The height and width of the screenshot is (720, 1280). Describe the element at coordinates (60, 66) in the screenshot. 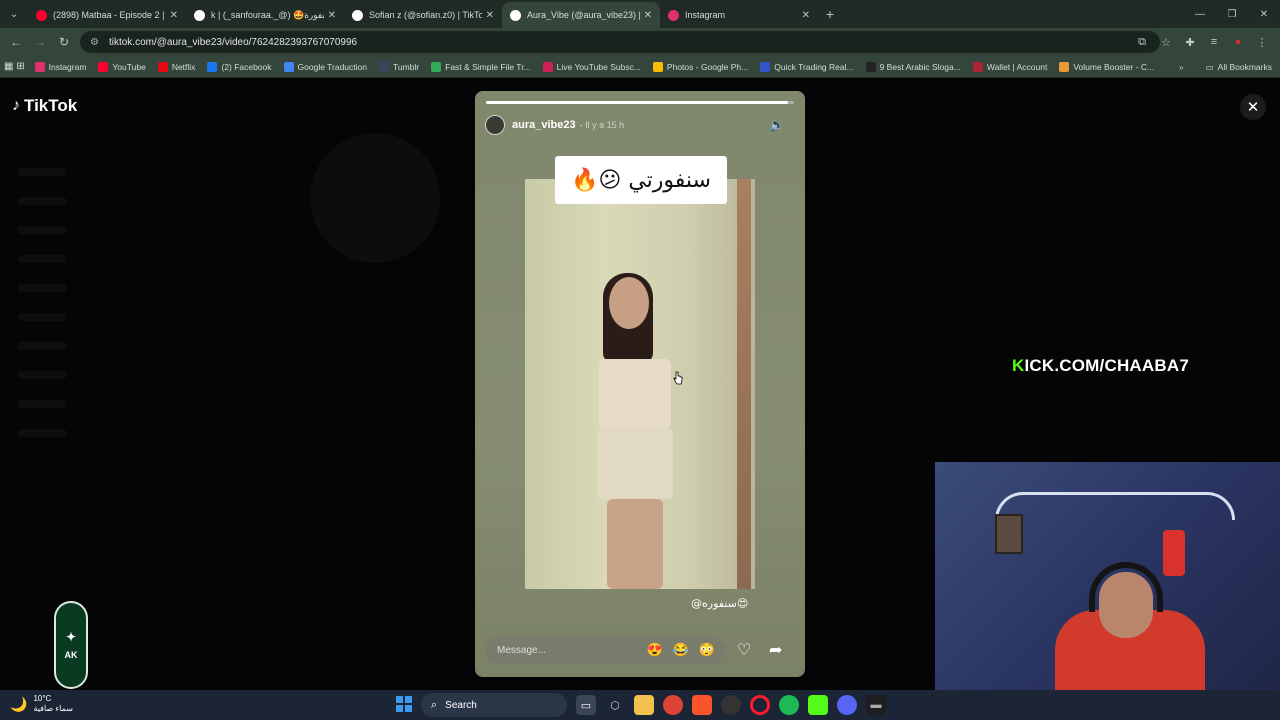

I see `bookmark-item: Instagram` at that location.